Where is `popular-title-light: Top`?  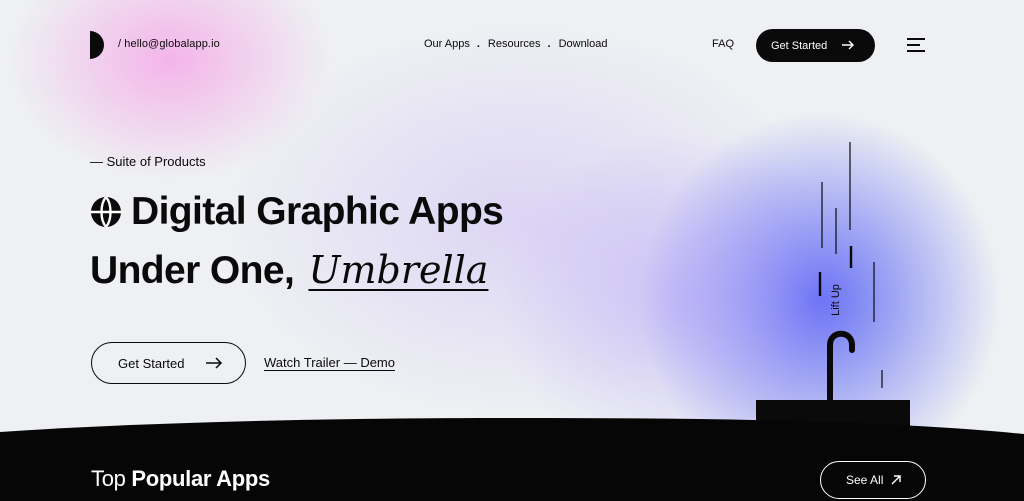
popular-title-light: Top is located at coordinates (108, 478).